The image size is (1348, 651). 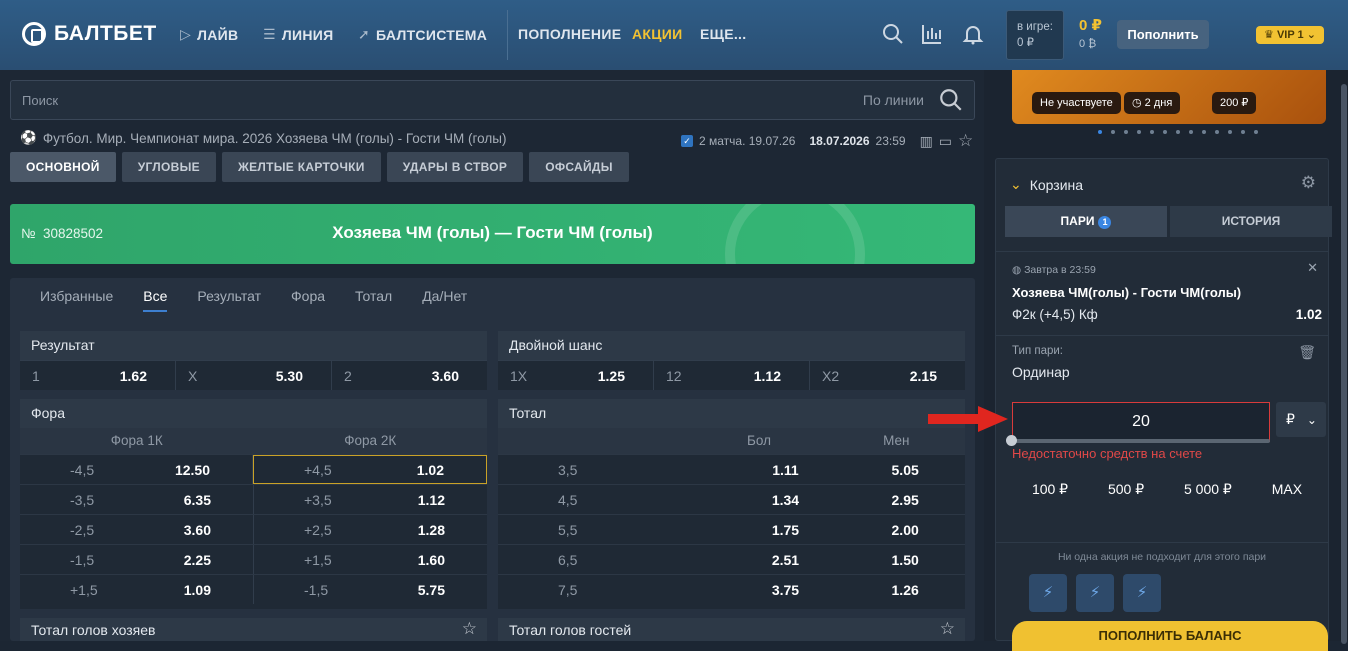 I want to click on odd-cell: +3,5 1.12, so click(x=370, y=499).